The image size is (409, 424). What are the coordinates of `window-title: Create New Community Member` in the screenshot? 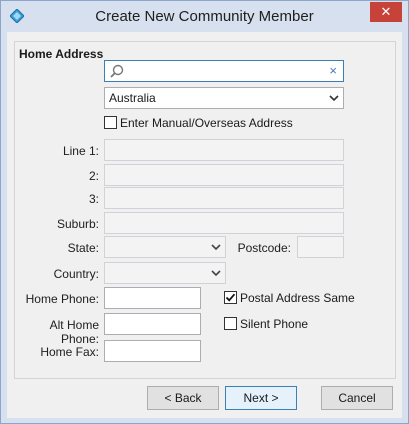 It's located at (204, 16).